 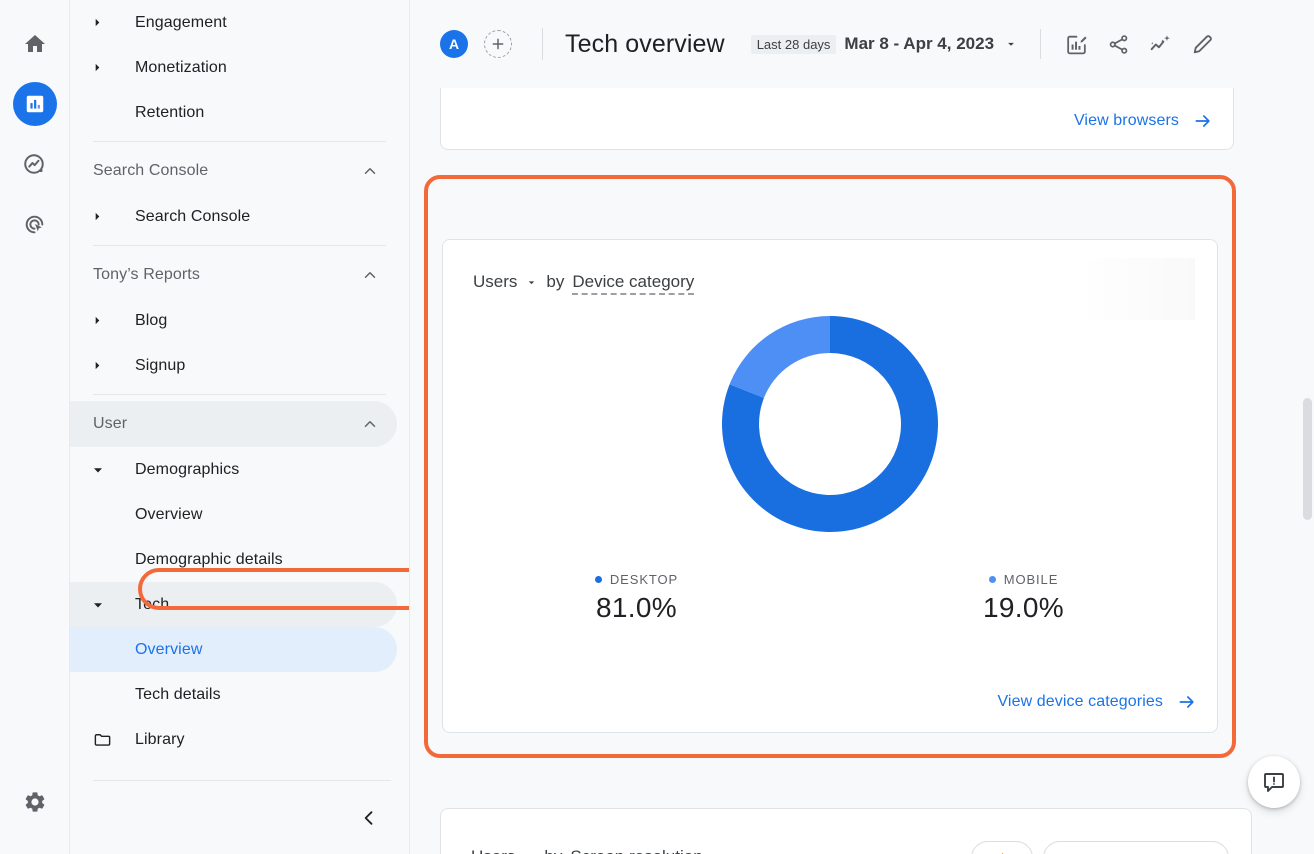 I want to click on sidebar-item-retention: Retention, so click(x=233, y=112).